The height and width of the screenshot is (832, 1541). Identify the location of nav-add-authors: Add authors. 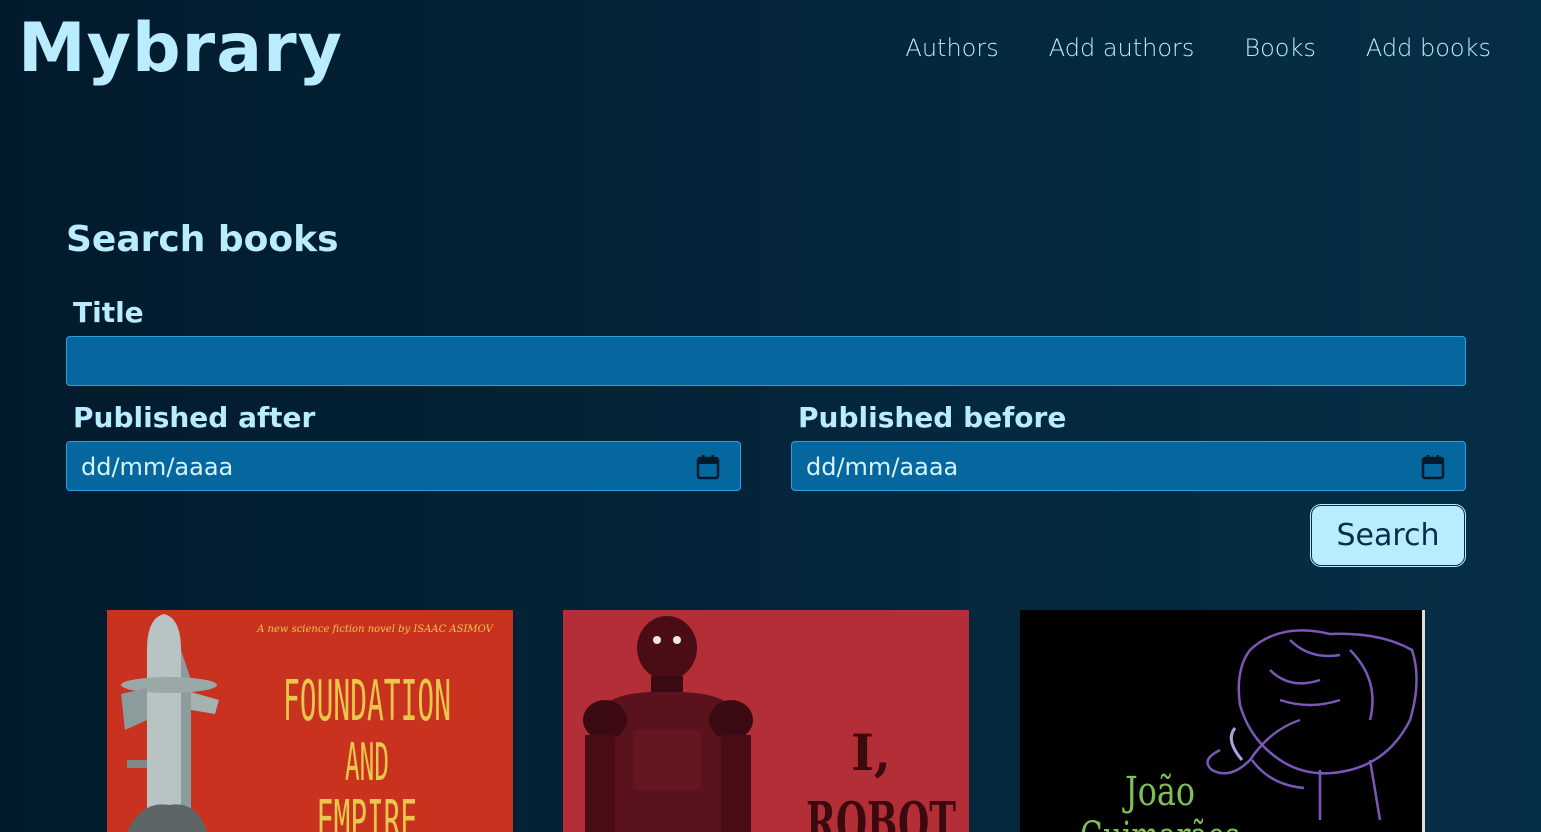
(1122, 48).